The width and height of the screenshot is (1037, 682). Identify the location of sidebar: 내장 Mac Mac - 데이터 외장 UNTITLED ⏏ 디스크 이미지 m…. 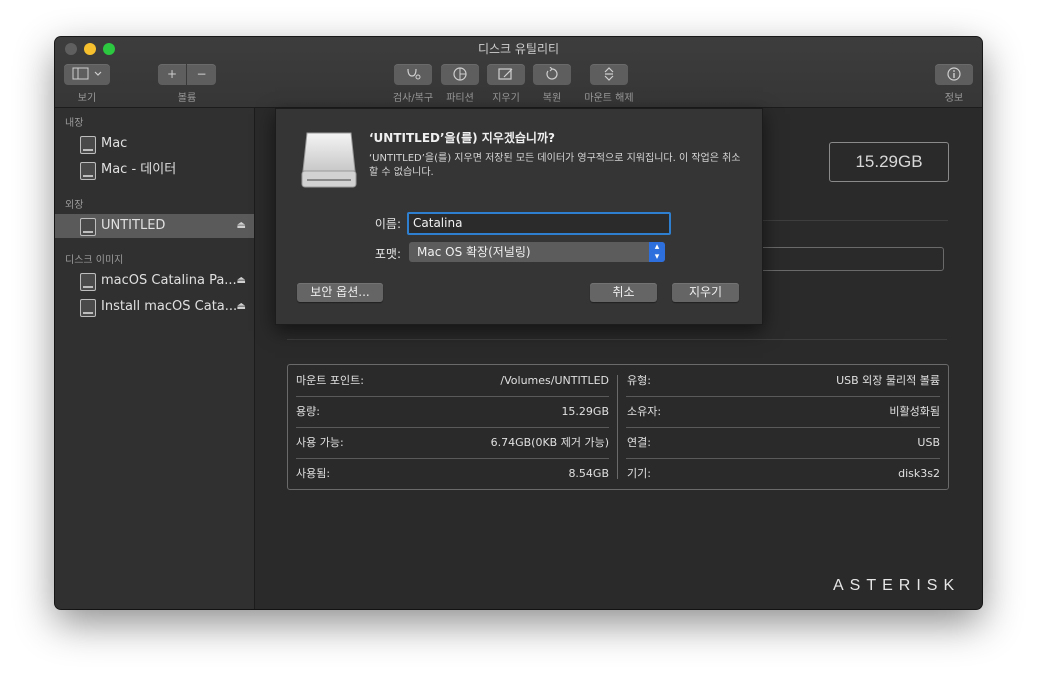
(155, 358).